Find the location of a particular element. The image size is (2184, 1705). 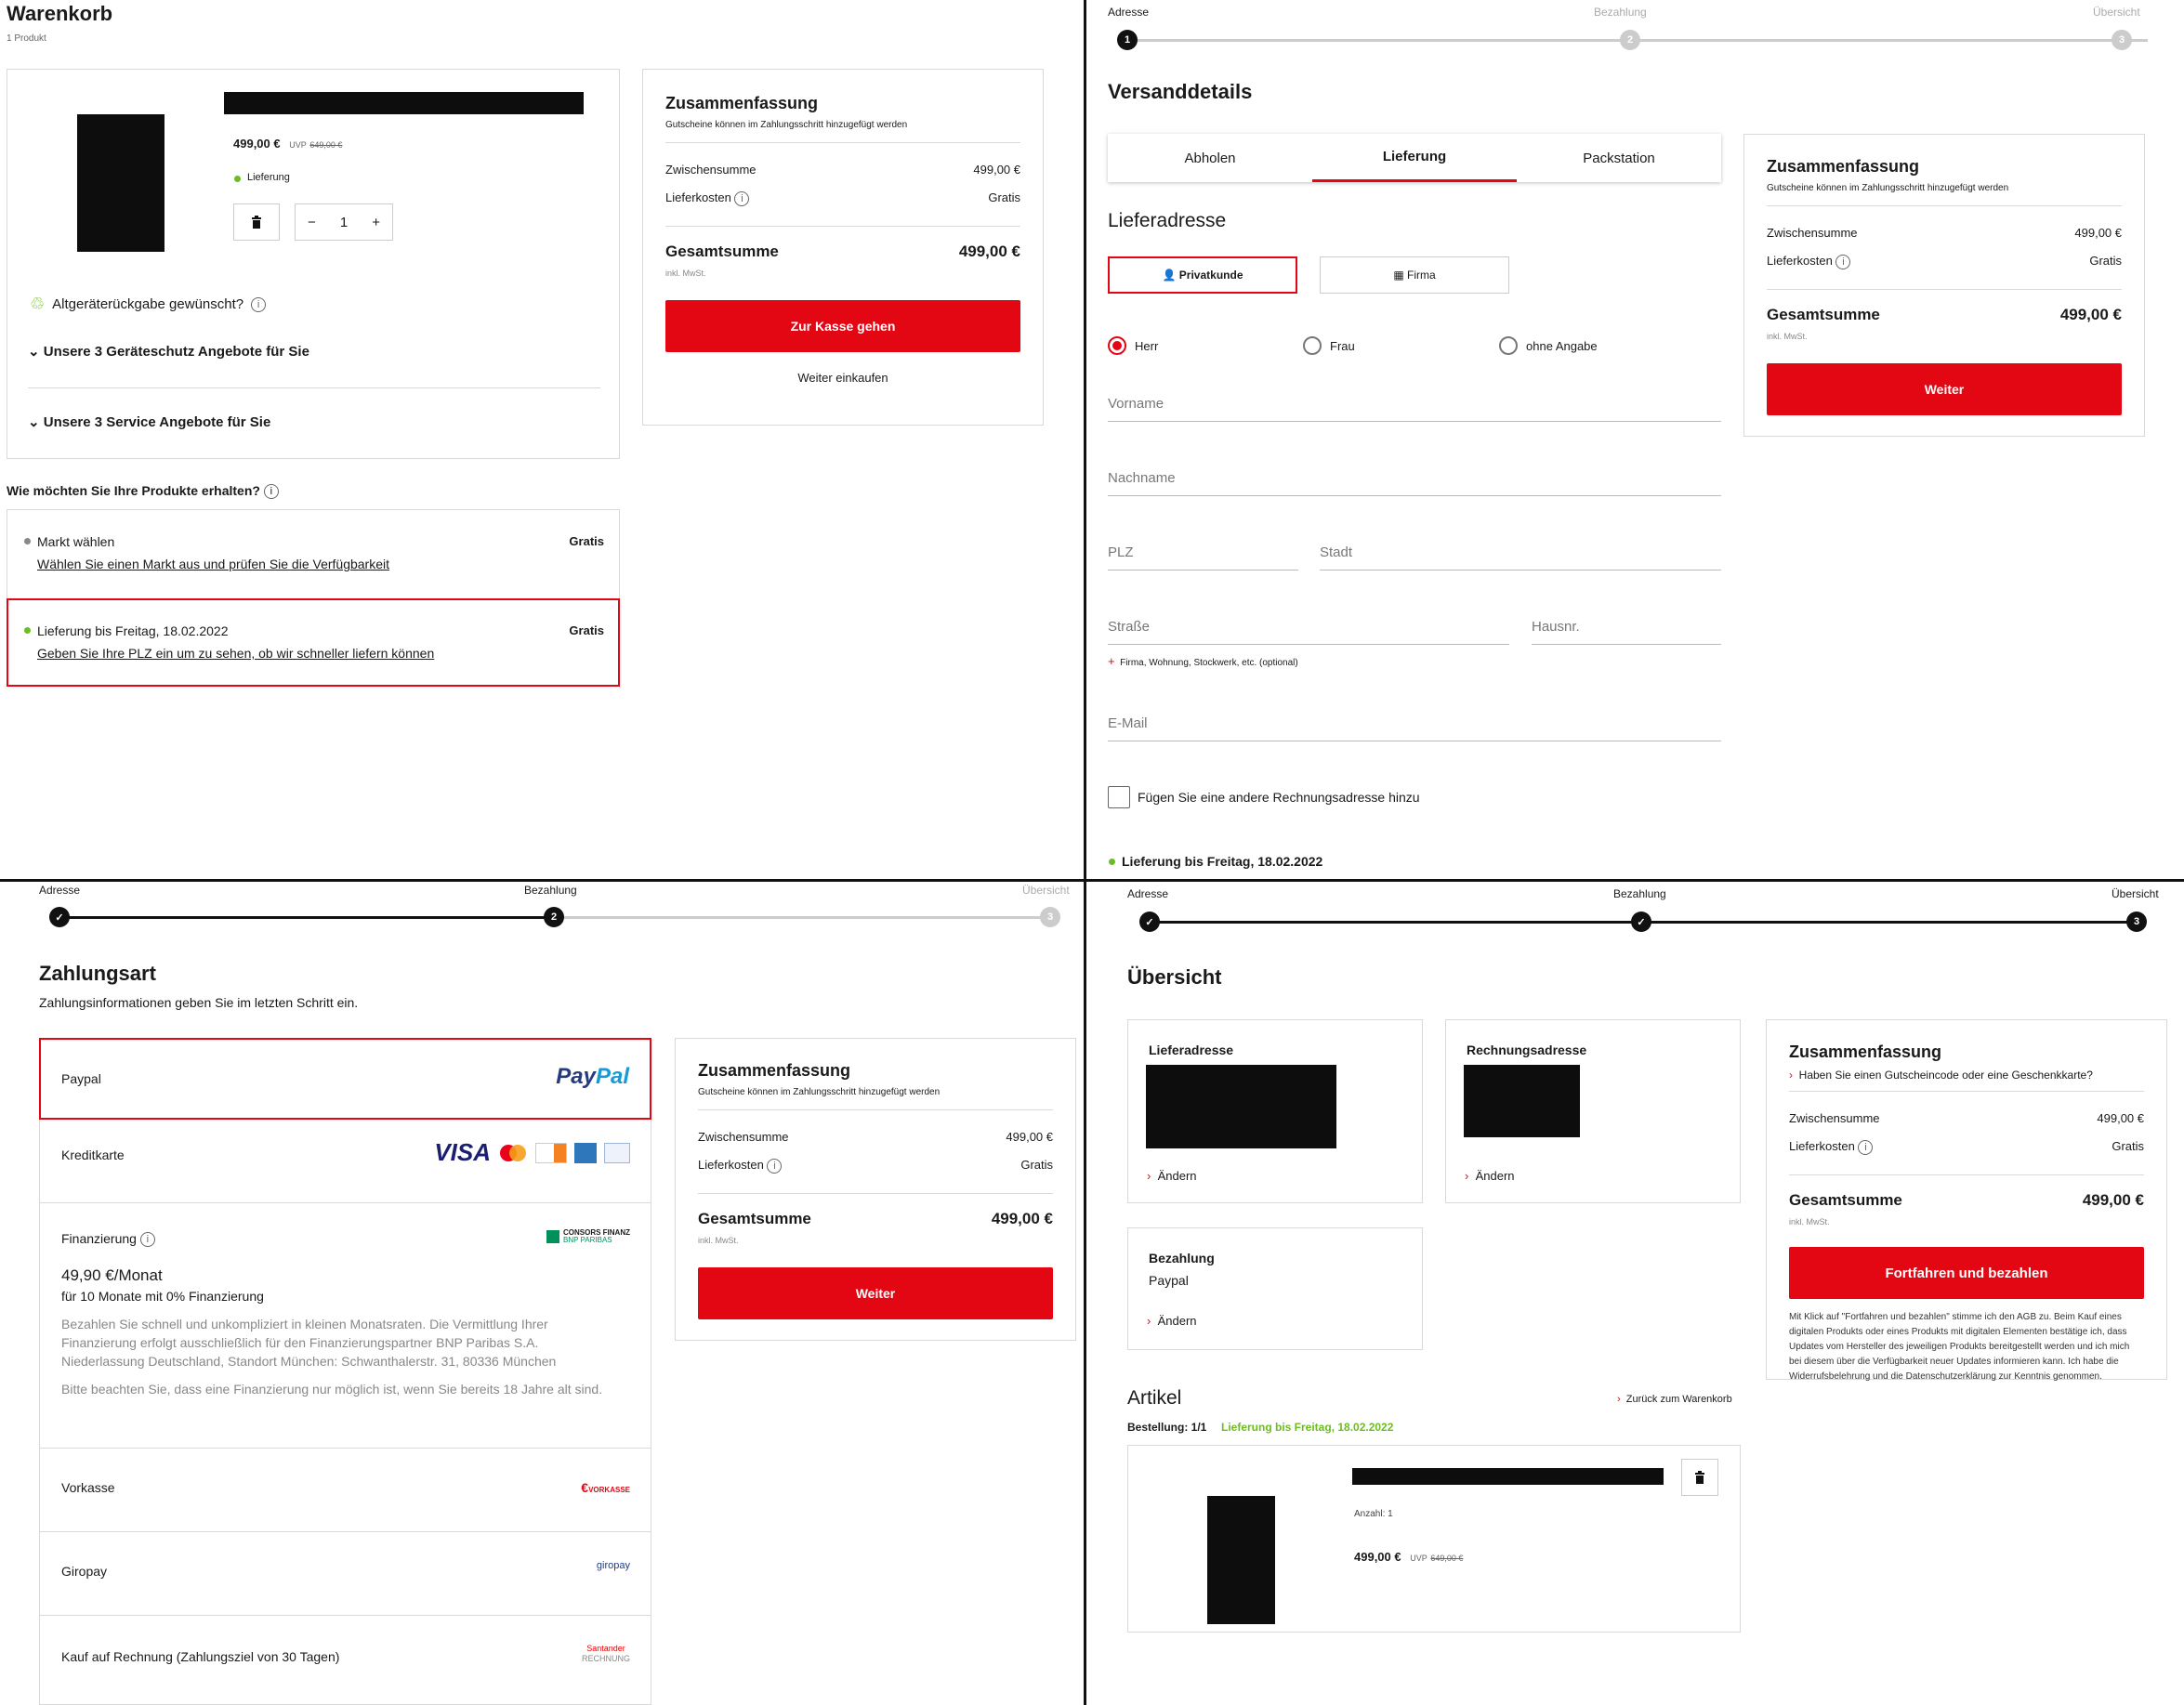

continue-shopping-link: Weiter einkaufen is located at coordinates (843, 378).